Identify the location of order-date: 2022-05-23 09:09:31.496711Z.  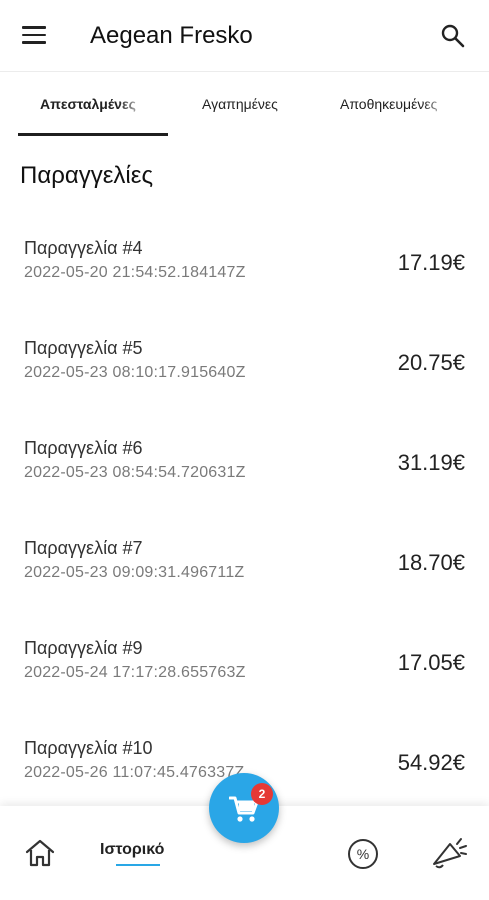
(134, 572).